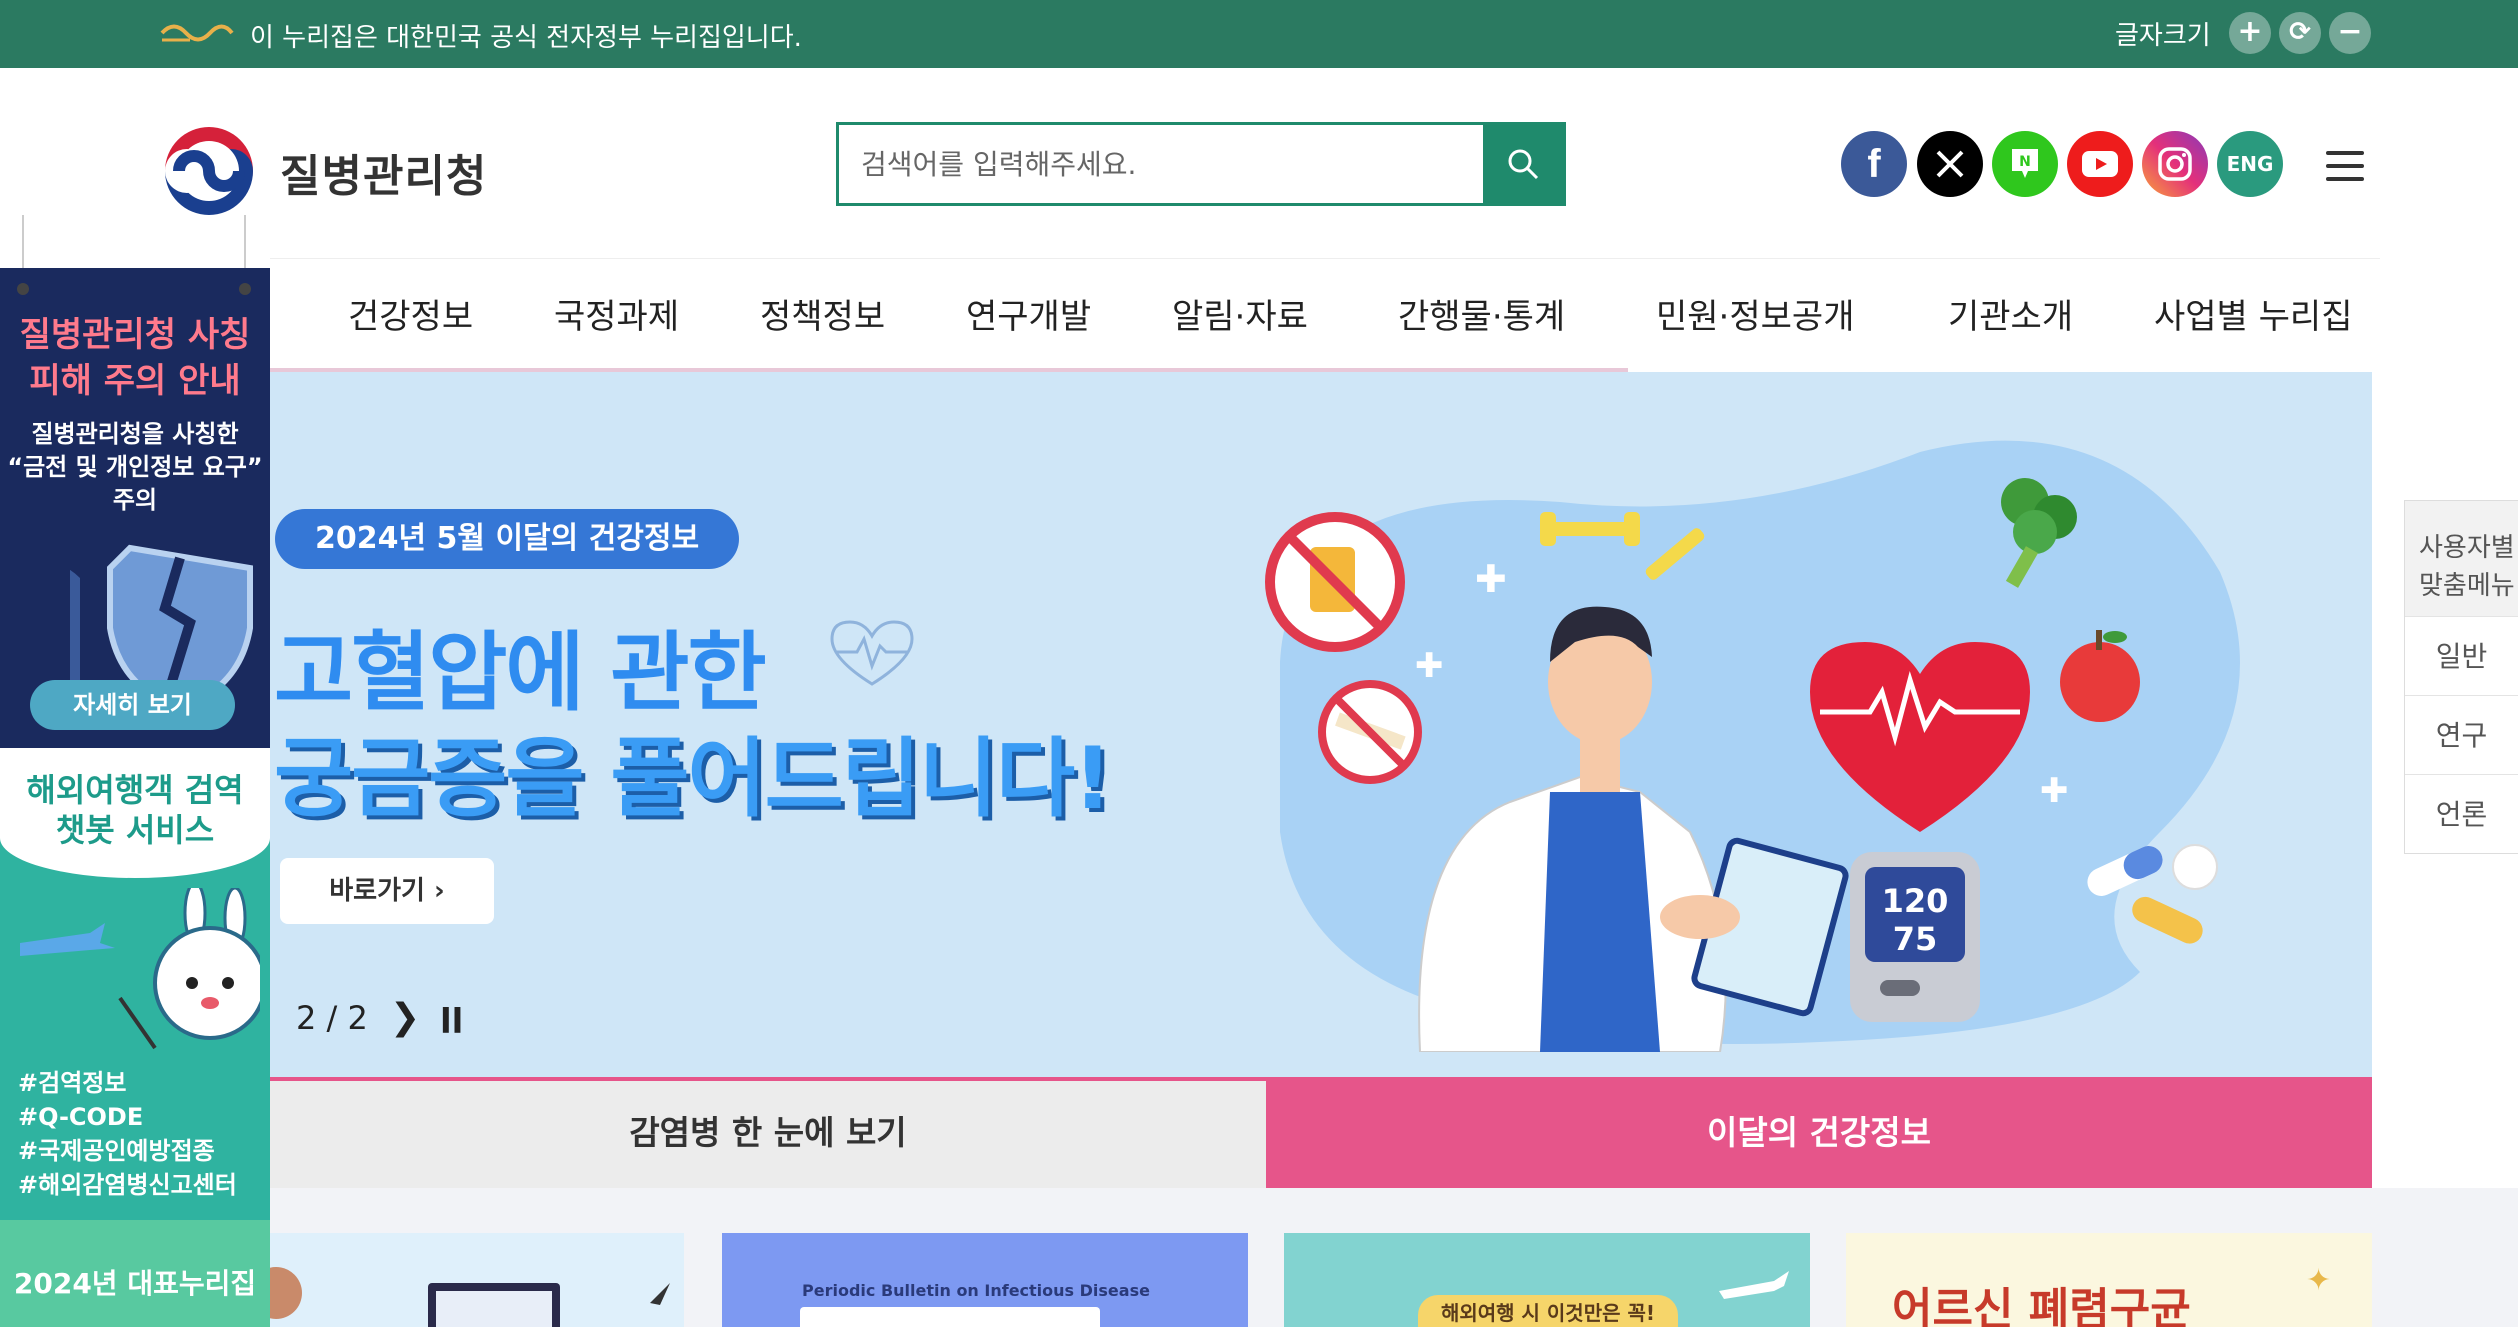 The height and width of the screenshot is (1327, 2518). I want to click on content-card-4: 어르신 폐렴구균 ✦, so click(2109, 1280).